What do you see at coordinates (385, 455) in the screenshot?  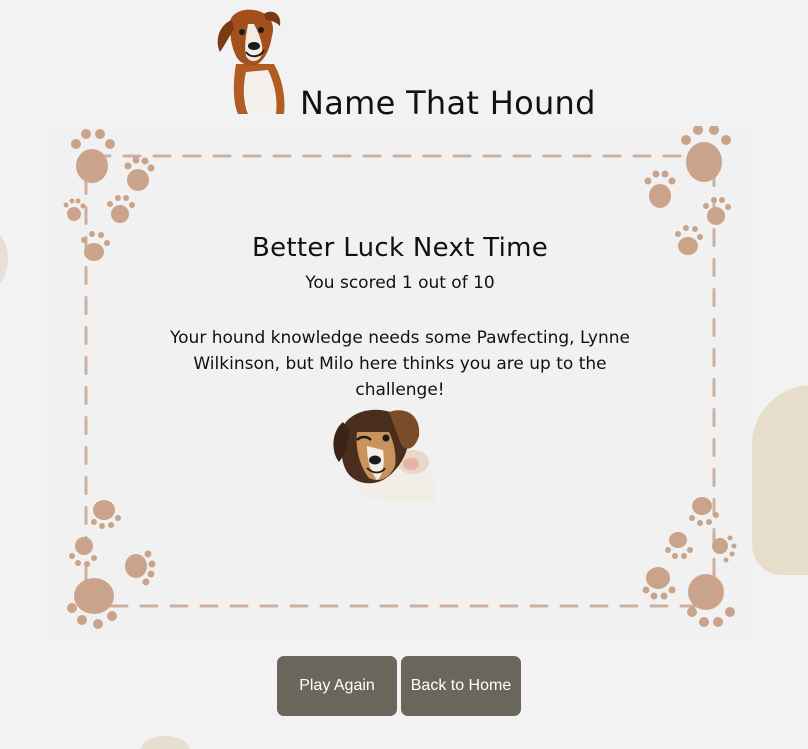 I see `winking-beagle-image` at bounding box center [385, 455].